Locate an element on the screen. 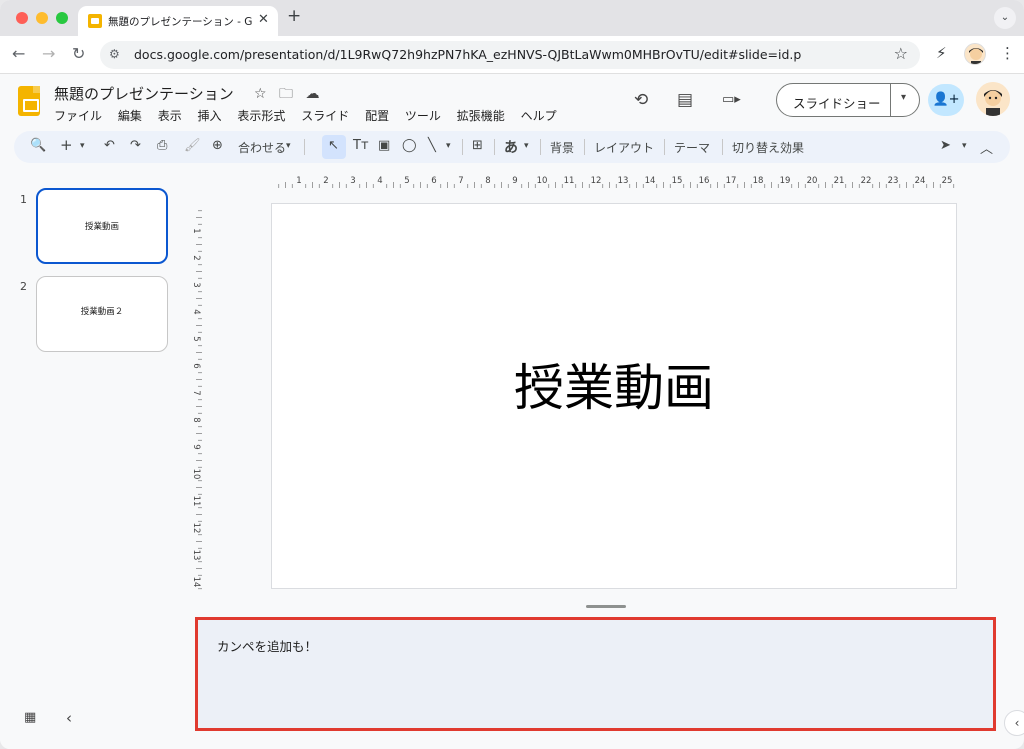  redo-icon: ↷ is located at coordinates (135, 145).